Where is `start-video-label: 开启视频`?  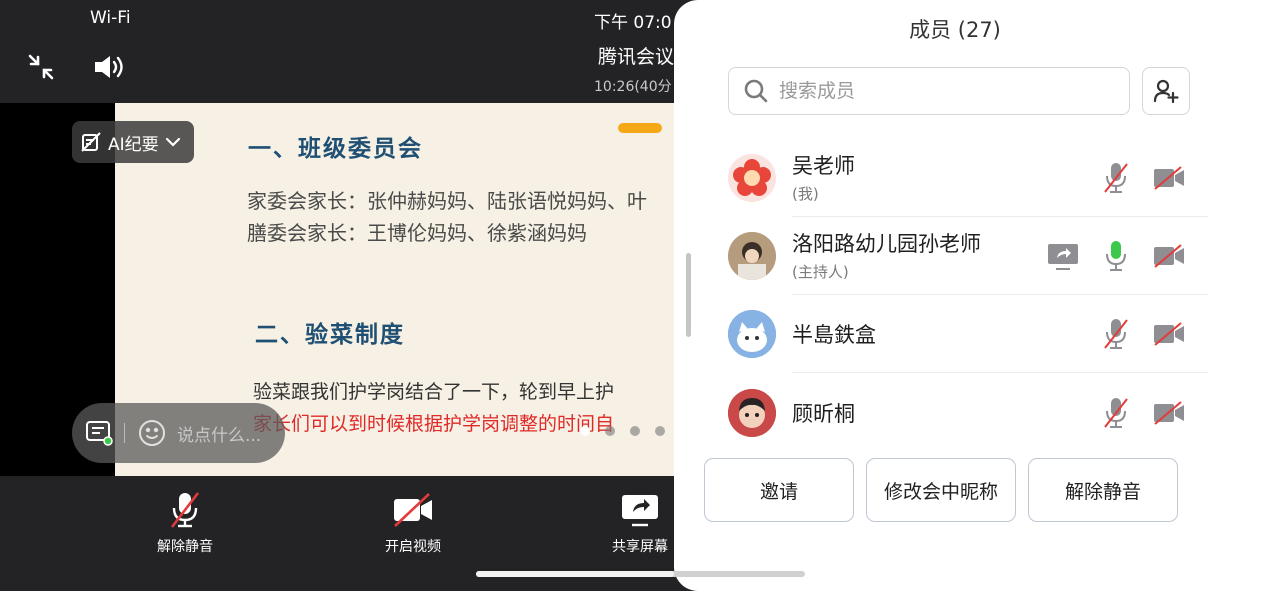 start-video-label: 开启视频 is located at coordinates (413, 547).